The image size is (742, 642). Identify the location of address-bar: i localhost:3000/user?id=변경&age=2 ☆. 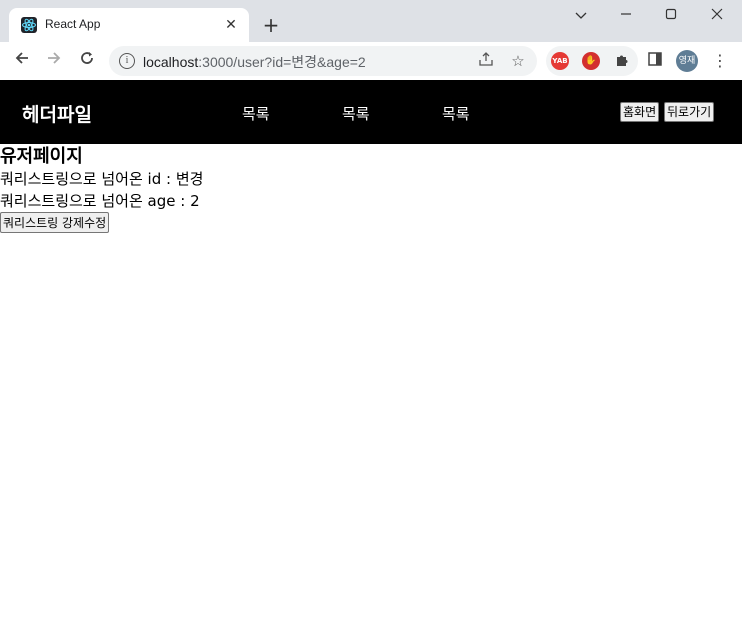
(323, 61).